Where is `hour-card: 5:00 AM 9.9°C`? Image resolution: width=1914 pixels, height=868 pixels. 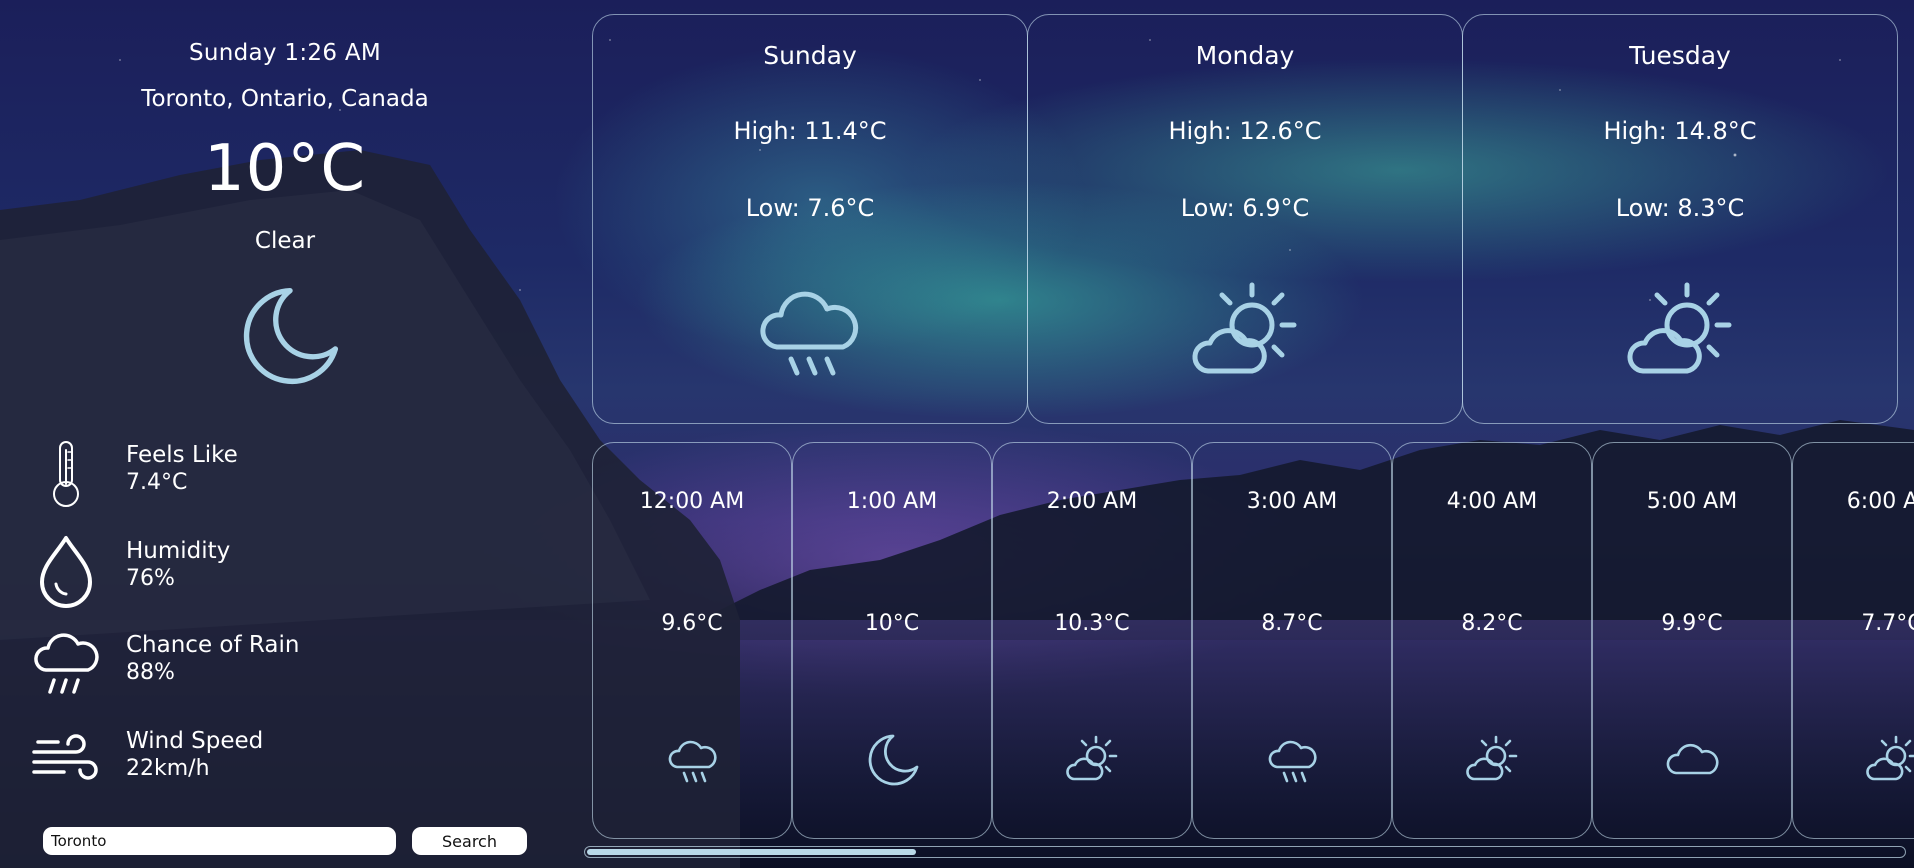 hour-card: 5:00 AM 9.9°C is located at coordinates (1692, 640).